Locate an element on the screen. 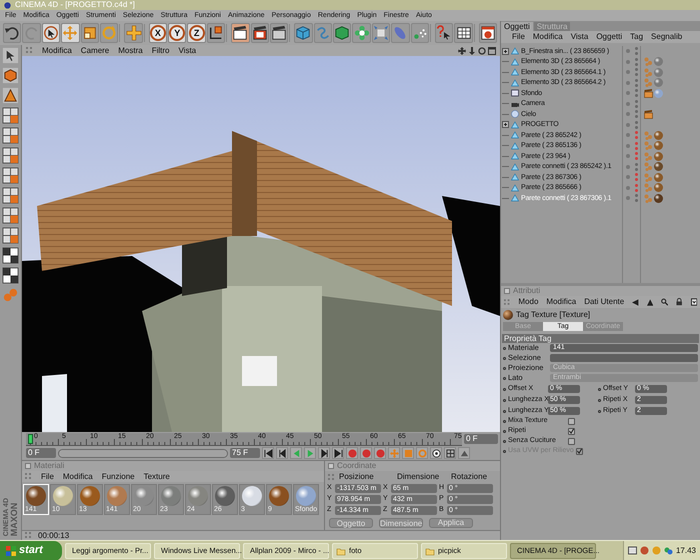  flower-tool-button is located at coordinates (361, 33).